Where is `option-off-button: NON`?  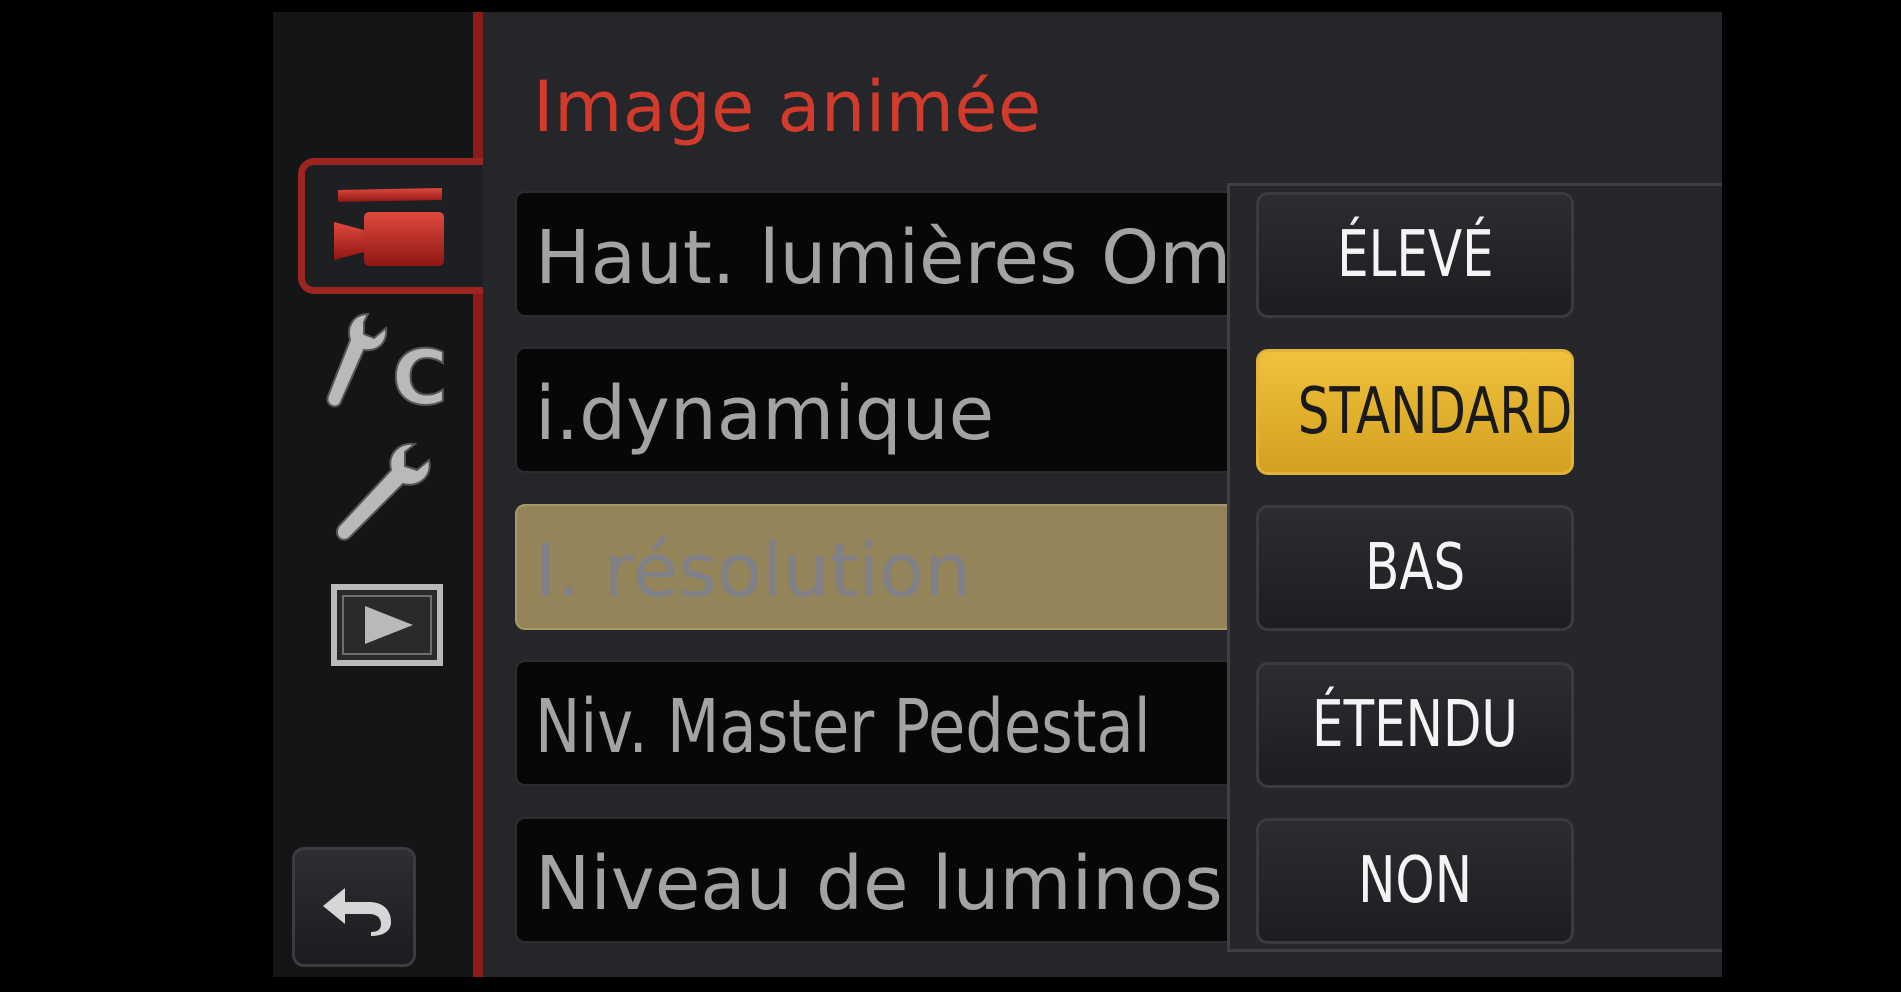 option-off-button: NON is located at coordinates (1415, 881).